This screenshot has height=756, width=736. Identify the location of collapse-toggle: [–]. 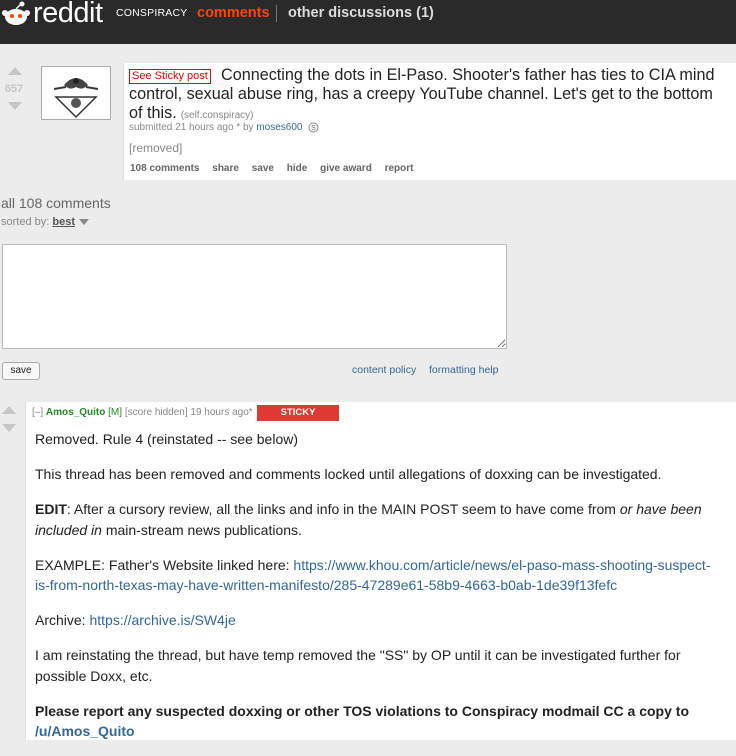
(37, 412).